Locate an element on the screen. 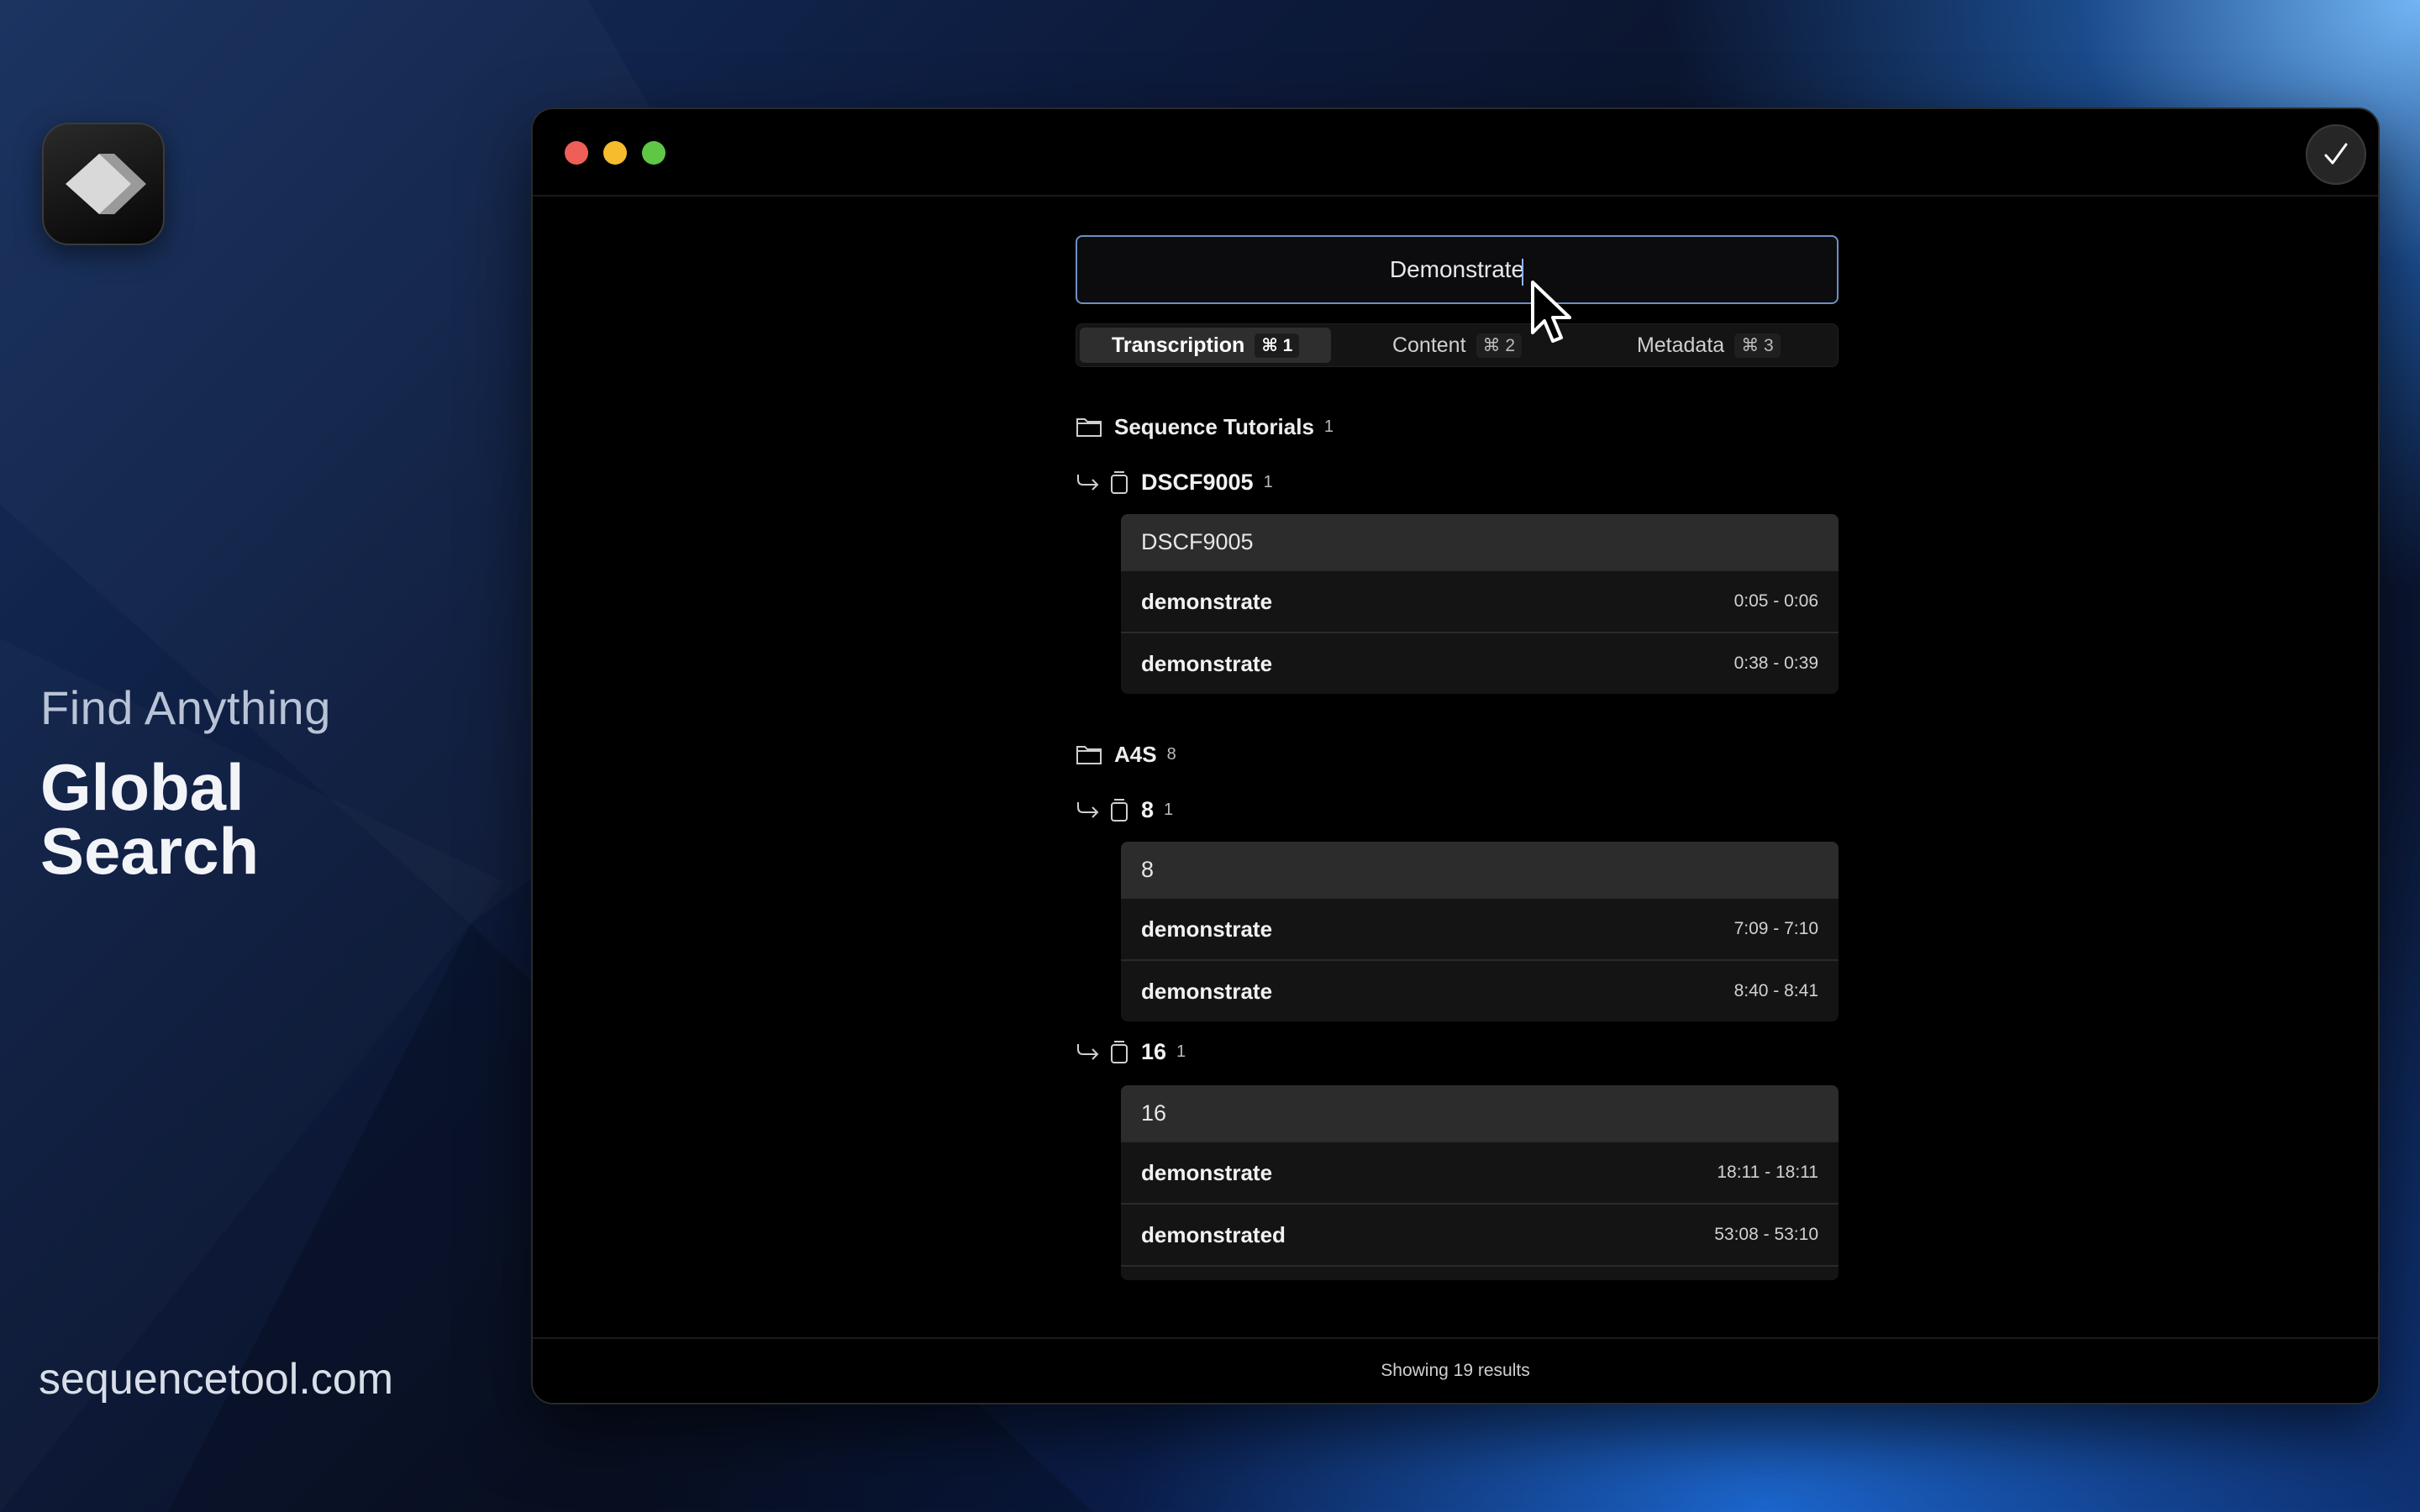 The width and height of the screenshot is (2420, 1512). results-status-bar: Showing 19 results is located at coordinates (1455, 1370).